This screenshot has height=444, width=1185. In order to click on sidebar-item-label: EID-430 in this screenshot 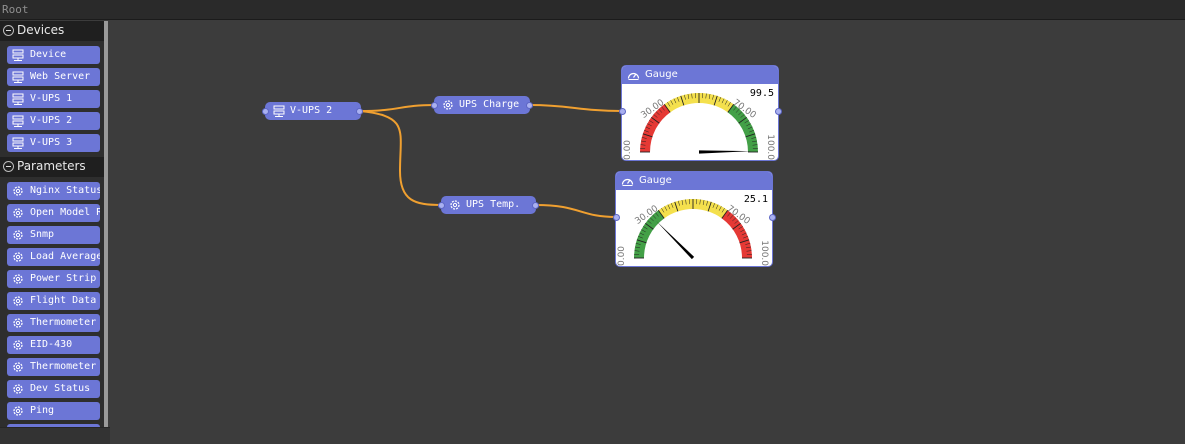, I will do `click(51, 344)`.